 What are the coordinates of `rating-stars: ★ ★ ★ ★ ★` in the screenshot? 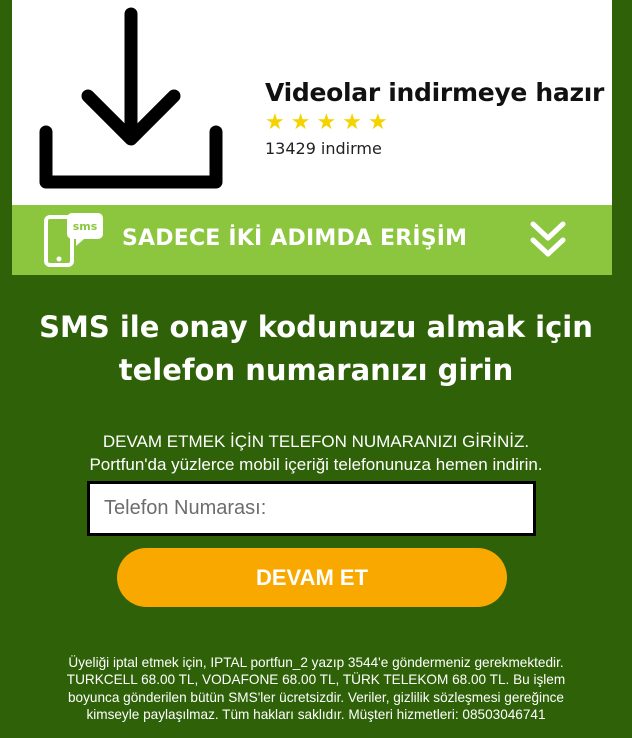 It's located at (434, 122).